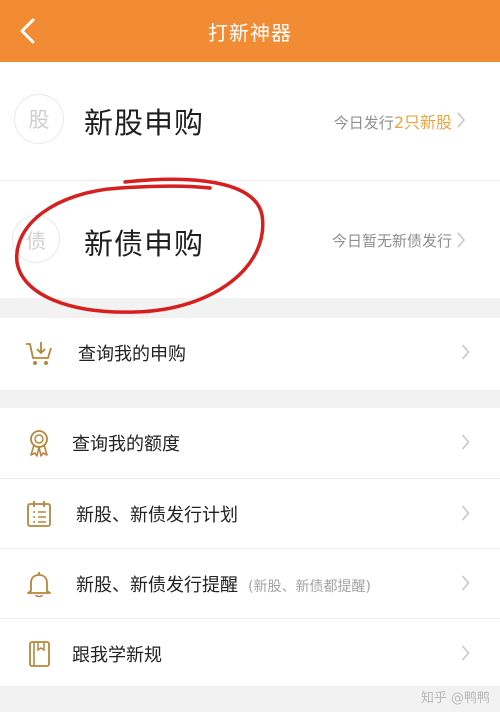  What do you see at coordinates (36, 239) in the screenshot?
I see `bond-badge-icon: 债` at bounding box center [36, 239].